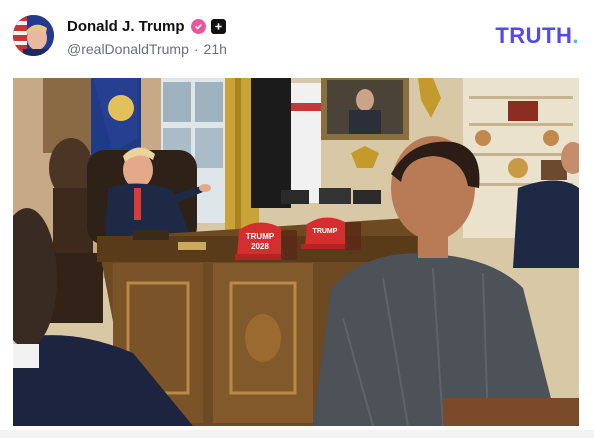  I want to click on verified-check-icon, so click(198, 26).